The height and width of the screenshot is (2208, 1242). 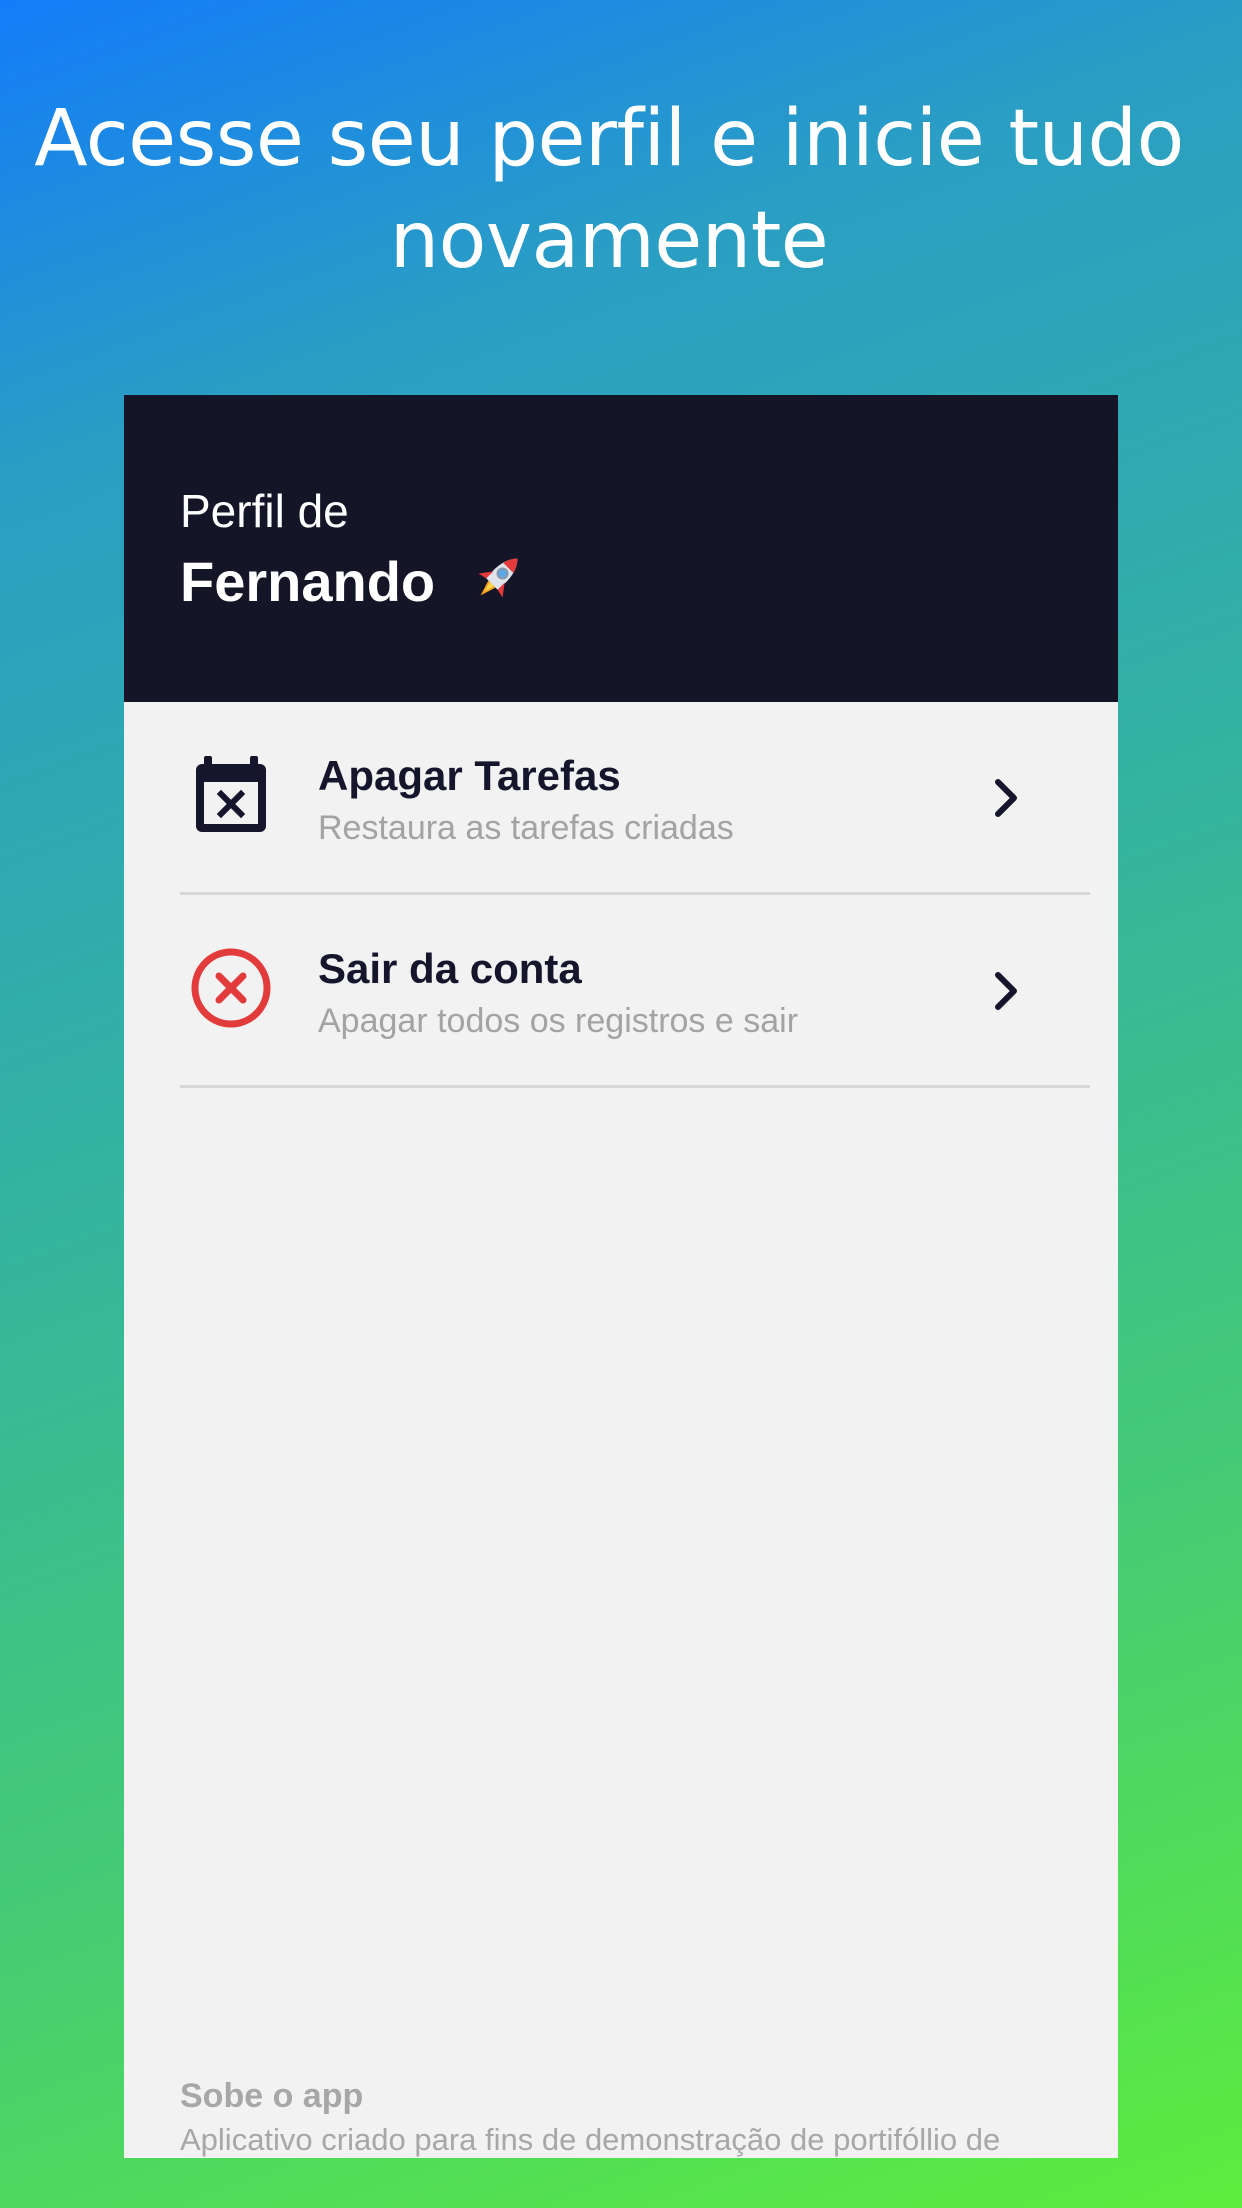 I want to click on profile-name-row: Fernando, so click(x=354, y=585).